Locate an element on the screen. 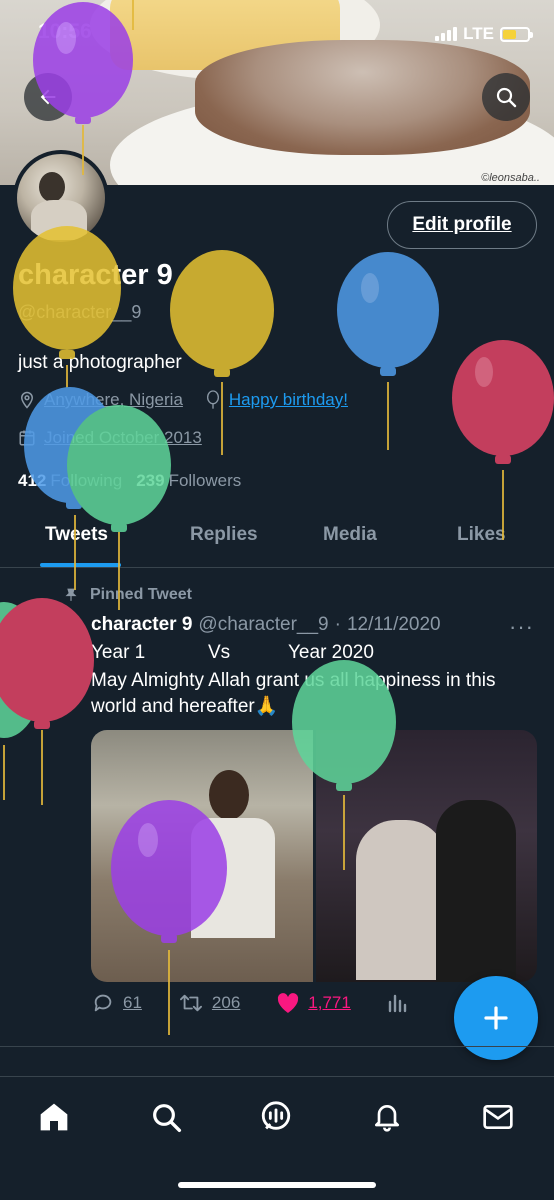  nav-notifications is located at coordinates (387, 1117).